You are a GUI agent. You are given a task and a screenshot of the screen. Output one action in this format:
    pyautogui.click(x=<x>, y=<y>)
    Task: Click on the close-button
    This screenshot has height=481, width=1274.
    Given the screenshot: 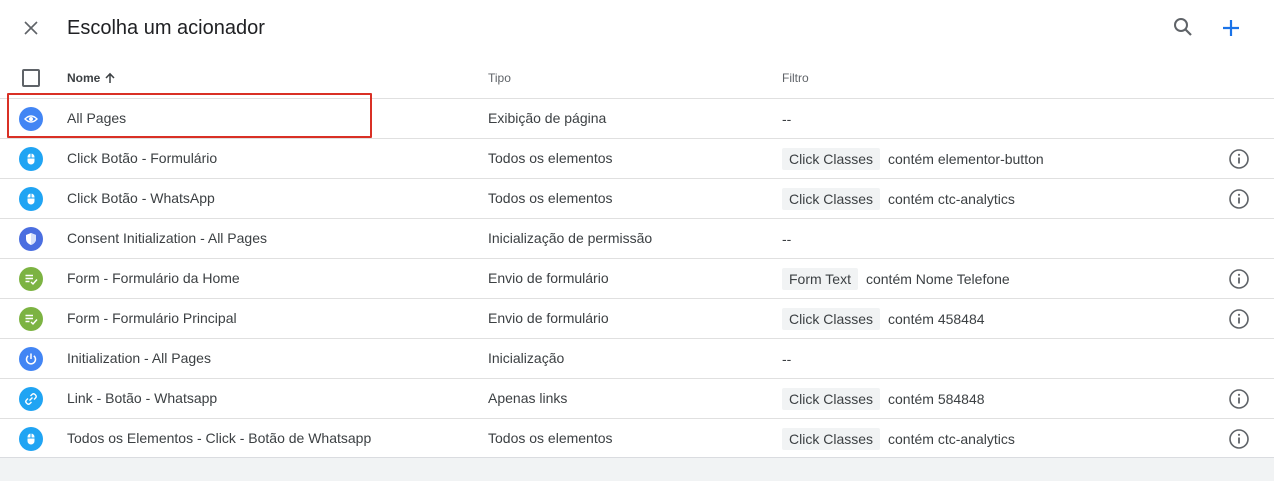 What is the action you would take?
    pyautogui.click(x=31, y=28)
    